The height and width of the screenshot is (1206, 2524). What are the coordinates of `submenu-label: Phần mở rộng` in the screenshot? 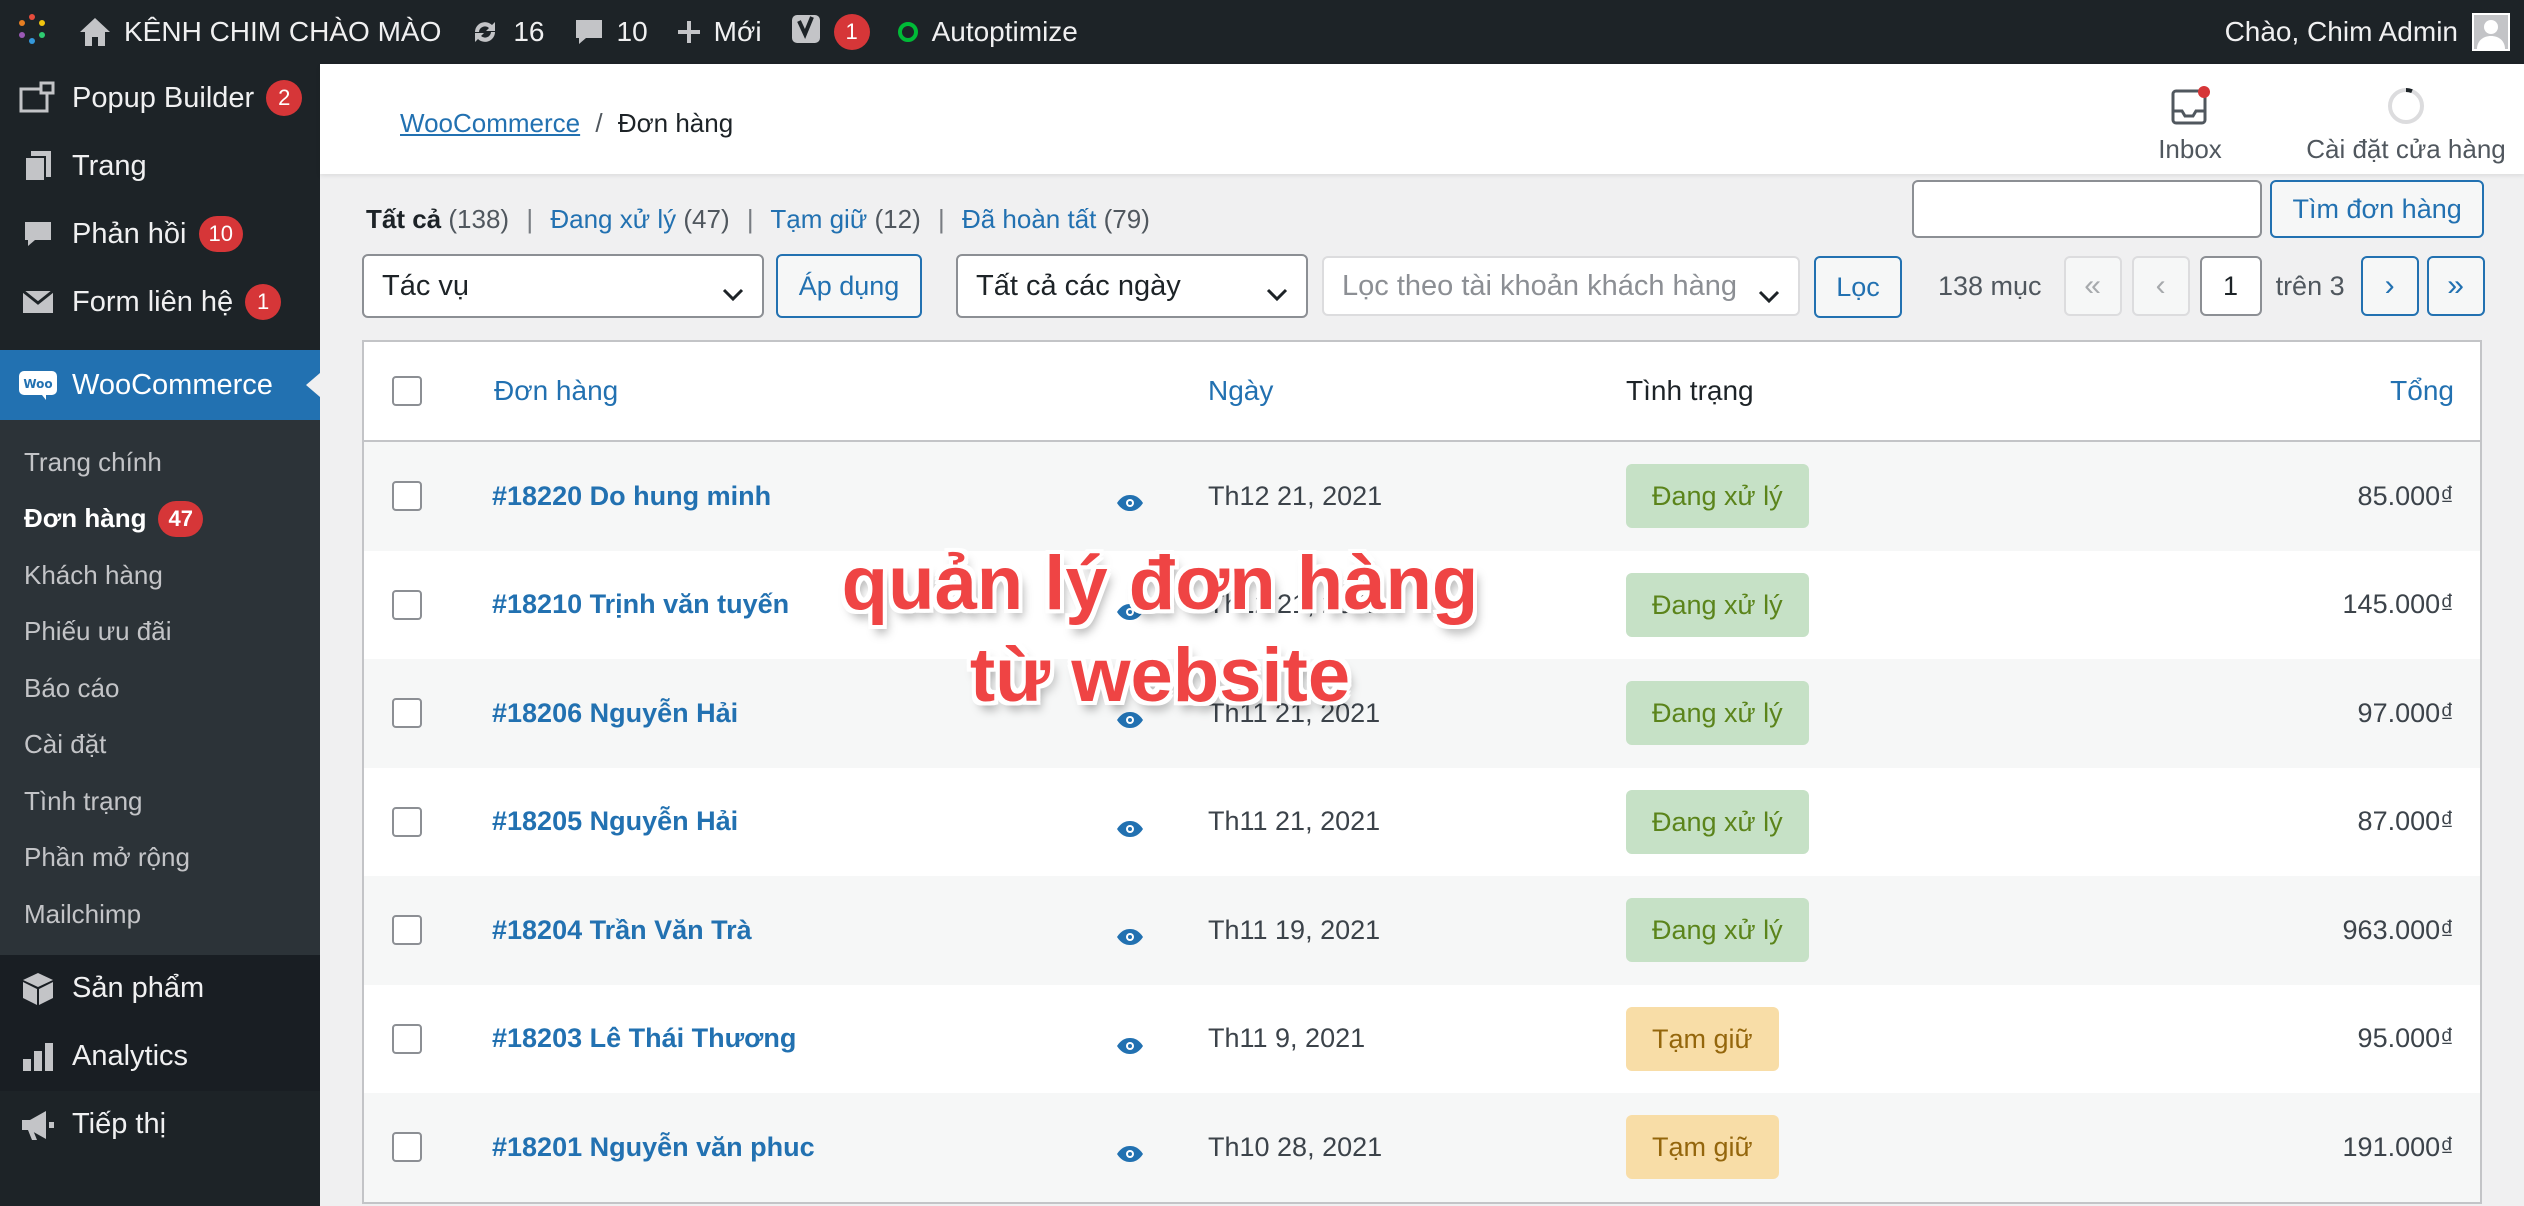 It's located at (107, 857).